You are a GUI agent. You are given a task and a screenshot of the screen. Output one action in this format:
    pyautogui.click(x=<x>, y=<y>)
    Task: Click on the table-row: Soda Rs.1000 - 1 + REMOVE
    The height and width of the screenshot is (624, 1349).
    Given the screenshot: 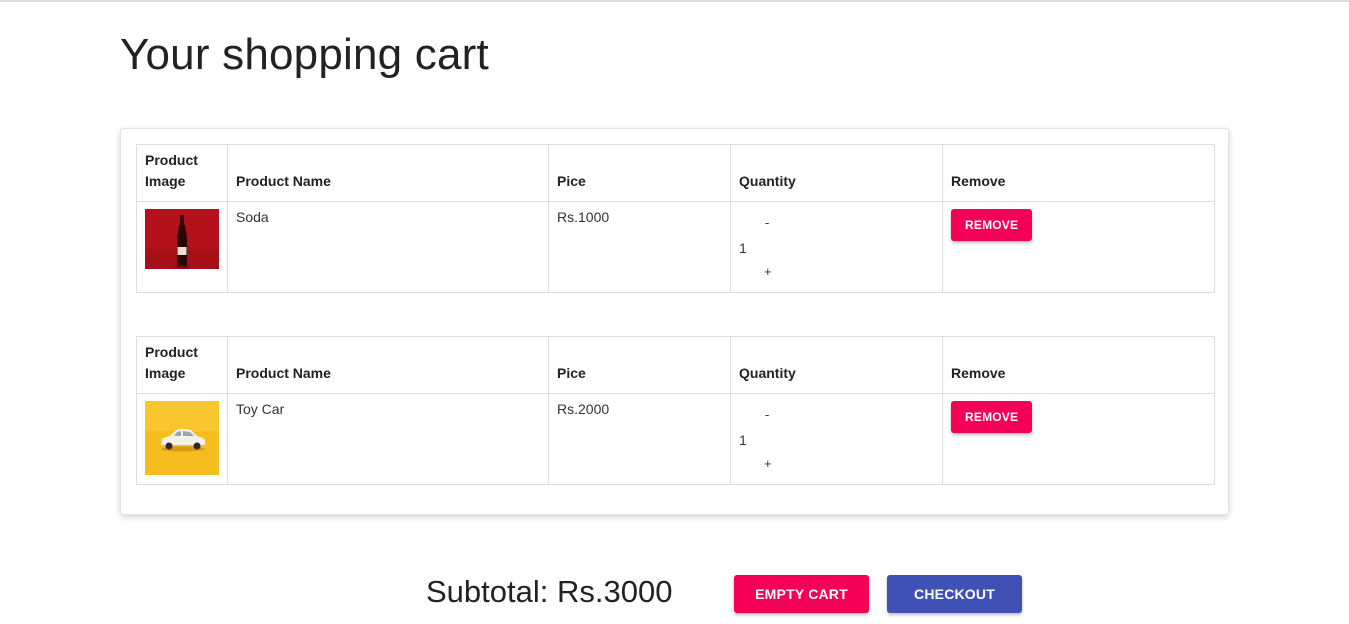 What is the action you would take?
    pyautogui.click(x=675, y=247)
    